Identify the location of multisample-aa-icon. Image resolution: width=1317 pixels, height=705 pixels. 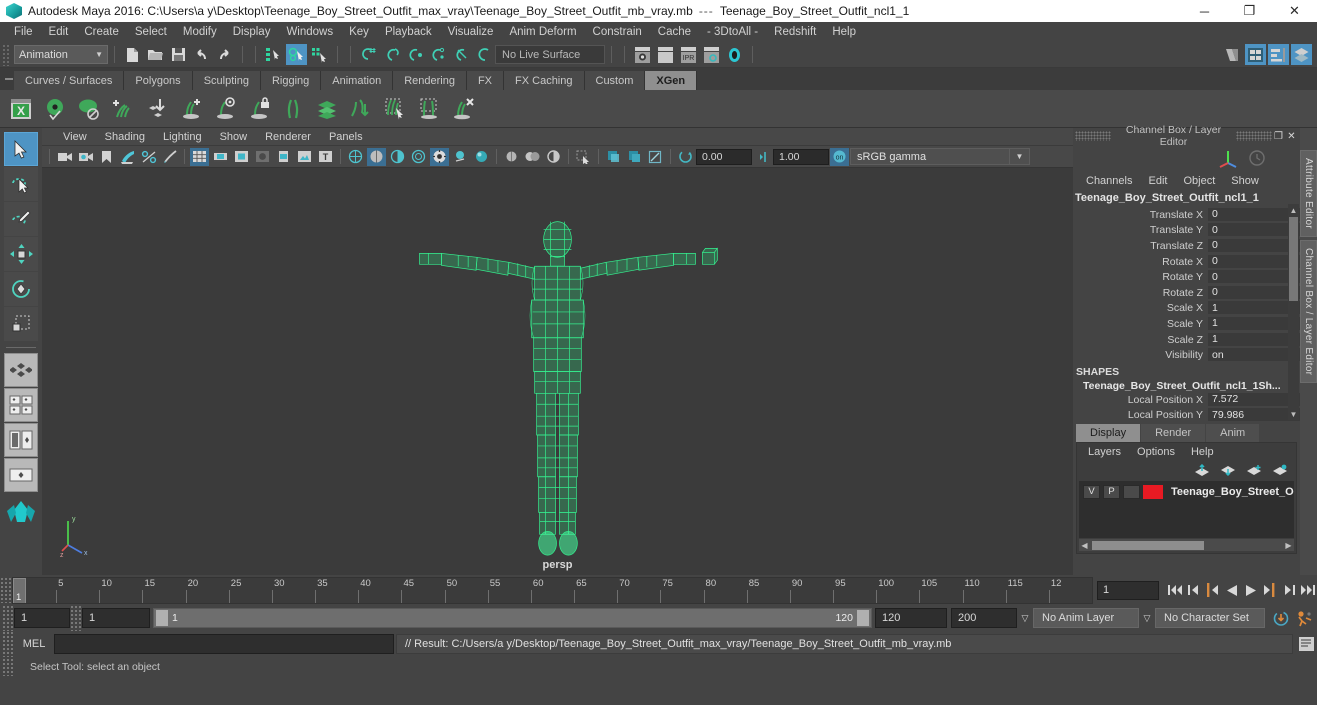
(532, 157).